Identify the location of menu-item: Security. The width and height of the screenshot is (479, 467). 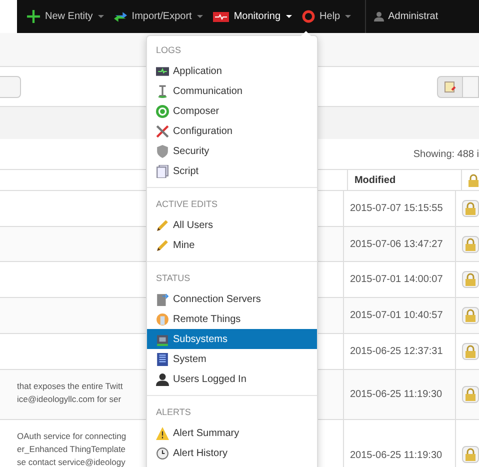
(232, 151).